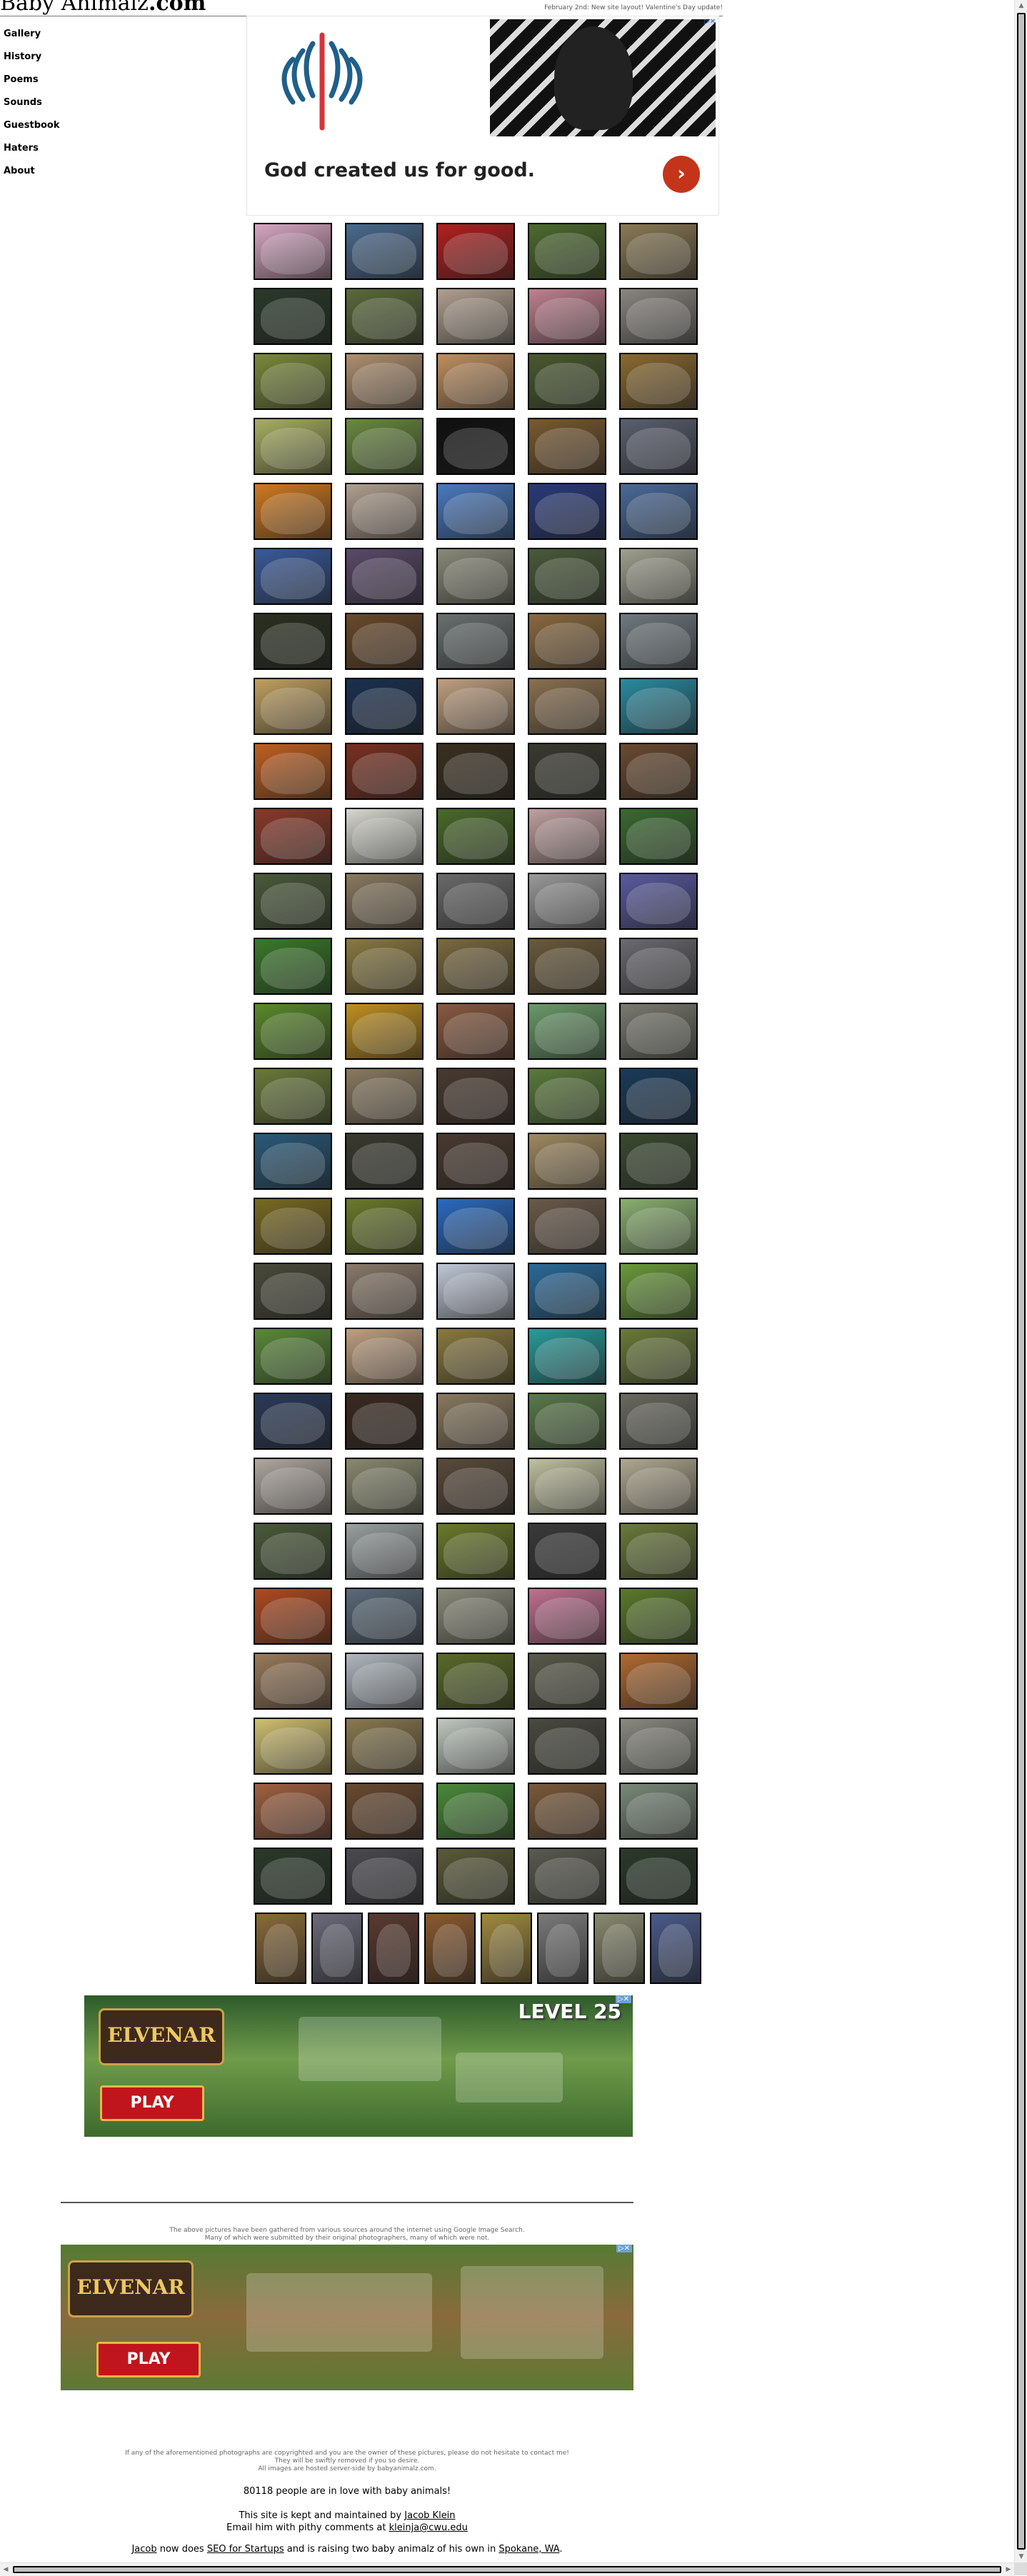 This screenshot has width=1027, height=2576. I want to click on top-banner-ad: ▷✕ God created us for good. ›, so click(482, 116).